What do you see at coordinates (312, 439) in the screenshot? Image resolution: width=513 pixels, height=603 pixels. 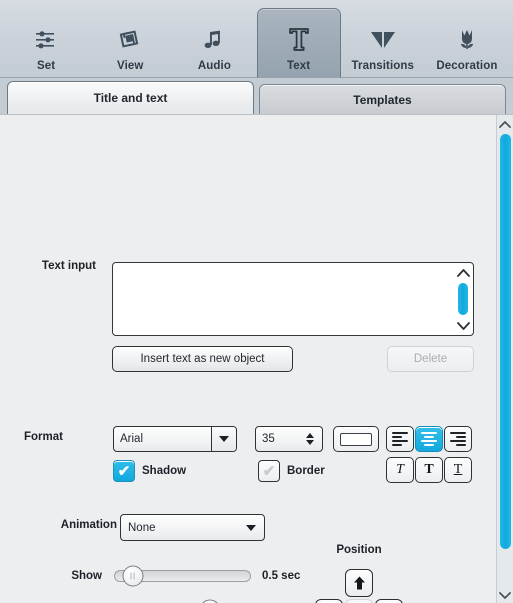 I see `stepper-arrows` at bounding box center [312, 439].